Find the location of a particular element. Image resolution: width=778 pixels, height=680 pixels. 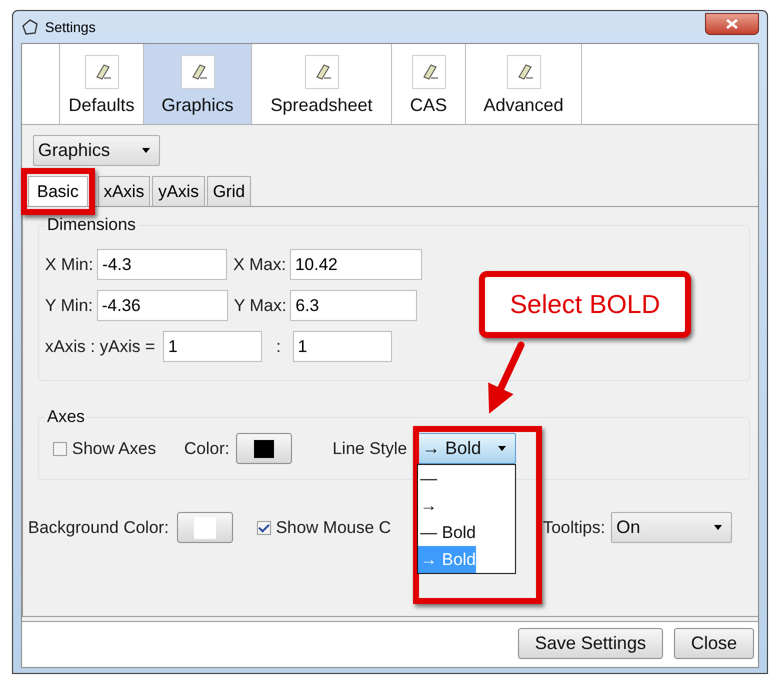

subtab: yAxis is located at coordinates (178, 191).